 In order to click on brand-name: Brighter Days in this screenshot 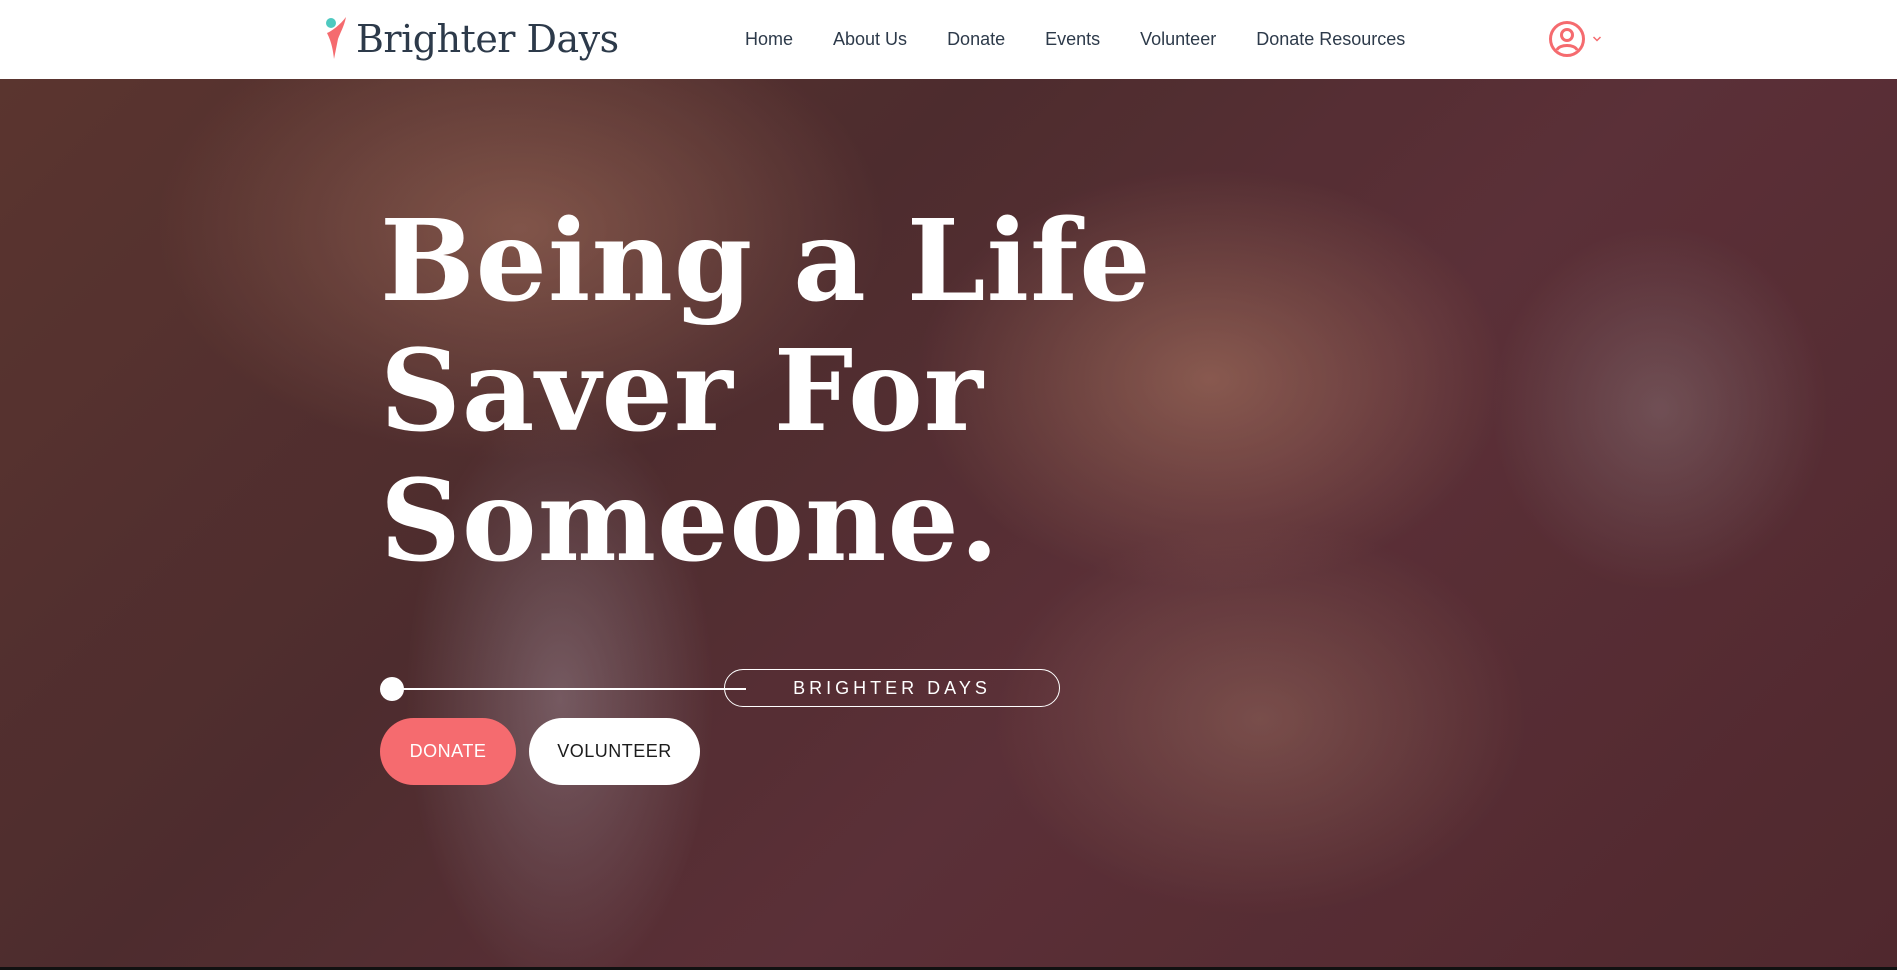, I will do `click(487, 39)`.